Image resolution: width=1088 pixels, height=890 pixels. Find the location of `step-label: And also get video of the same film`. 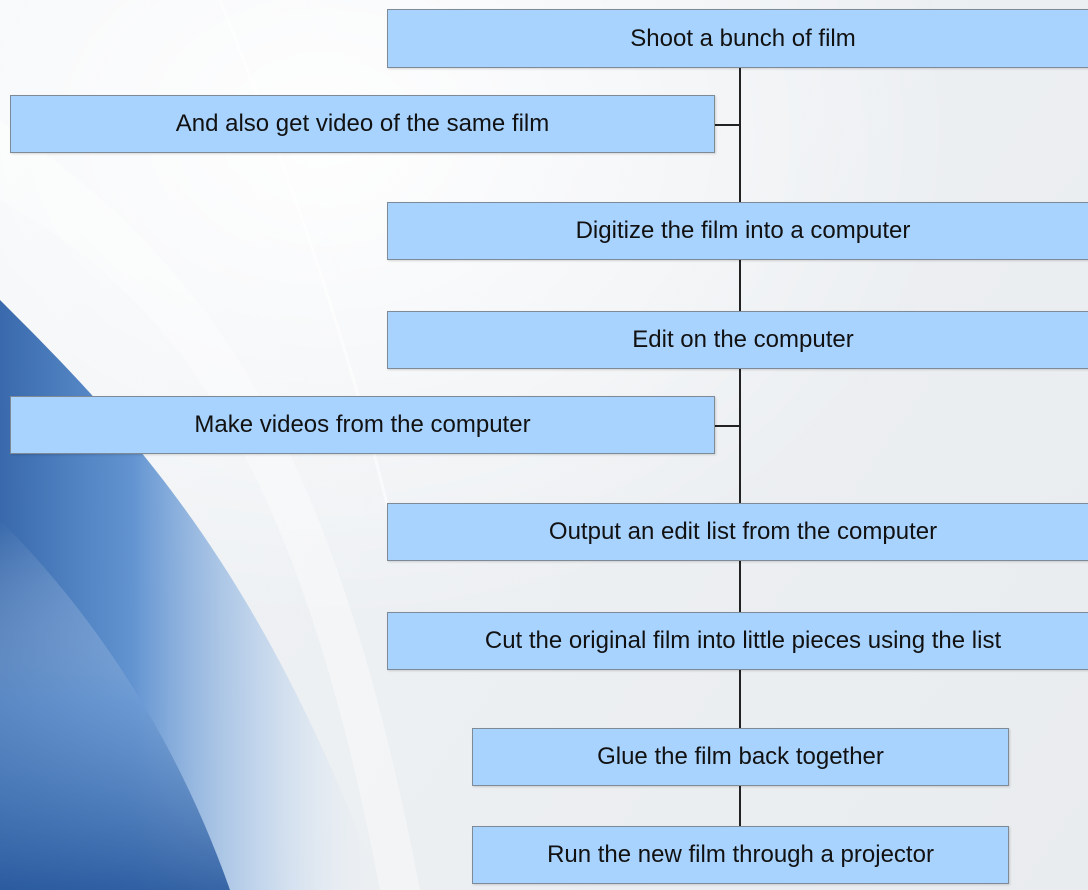

step-label: And also get video of the same film is located at coordinates (362, 123).